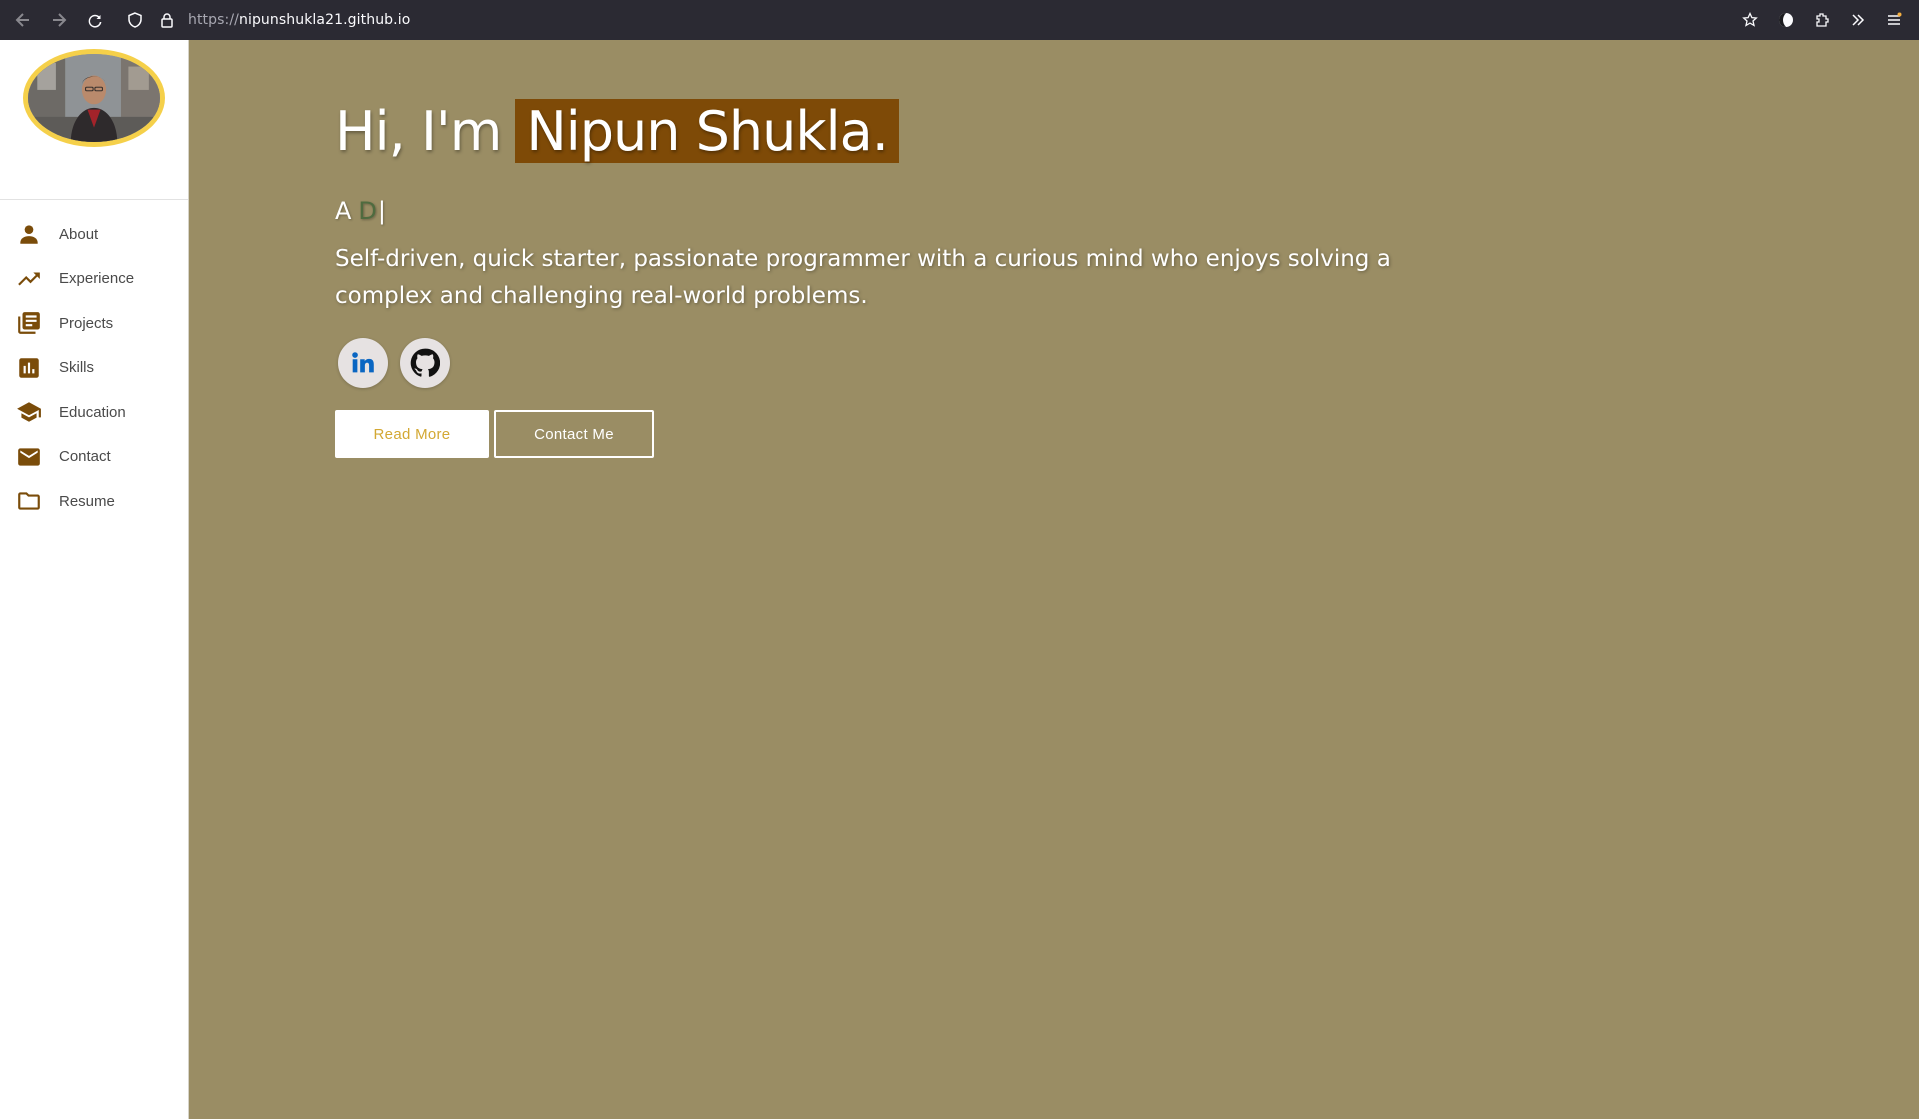 The width and height of the screenshot is (1919, 1119). I want to click on github-link, so click(425, 363).